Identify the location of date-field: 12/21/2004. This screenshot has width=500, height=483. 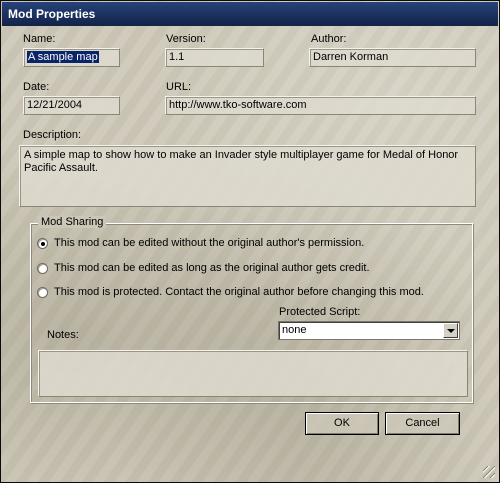
(71, 105).